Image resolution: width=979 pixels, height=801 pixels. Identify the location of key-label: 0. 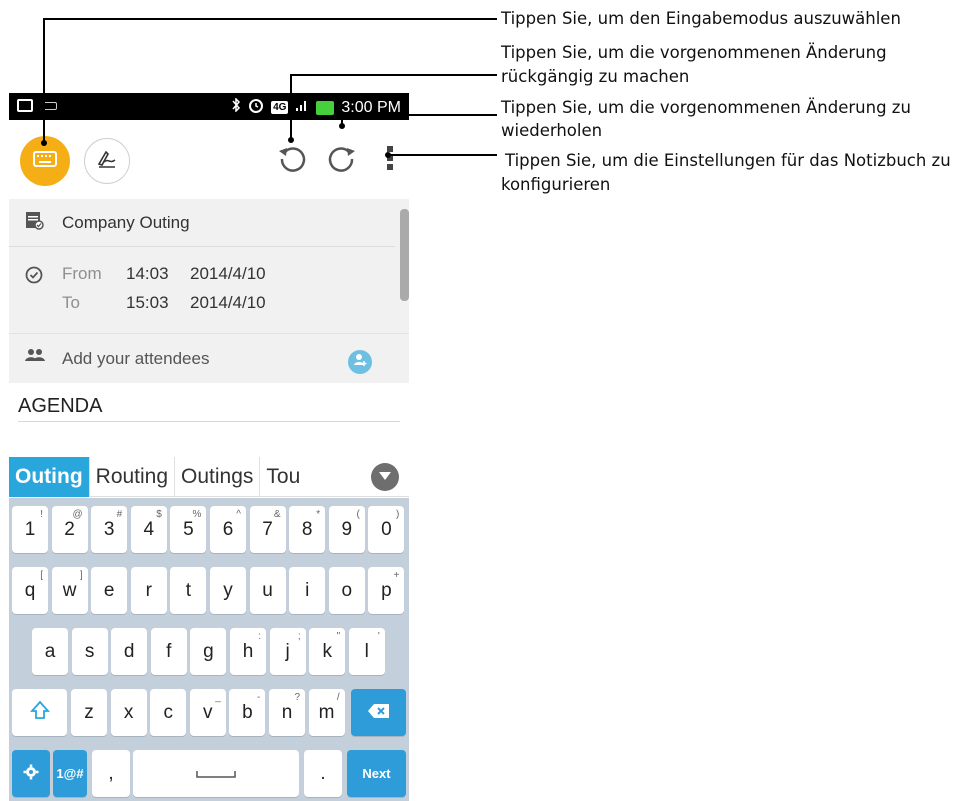
(386, 529).